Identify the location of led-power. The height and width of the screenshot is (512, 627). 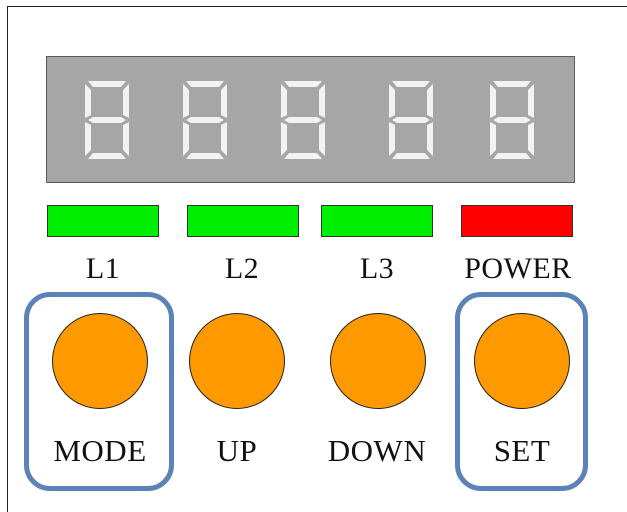
(517, 221).